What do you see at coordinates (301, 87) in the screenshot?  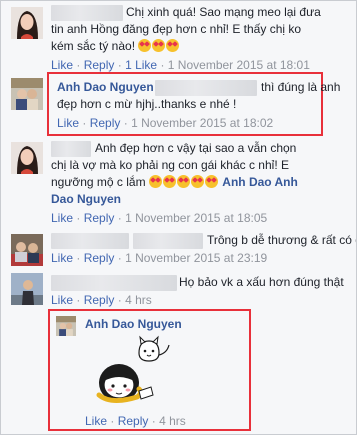 I see `comment-text: thì đúng là anh` at bounding box center [301, 87].